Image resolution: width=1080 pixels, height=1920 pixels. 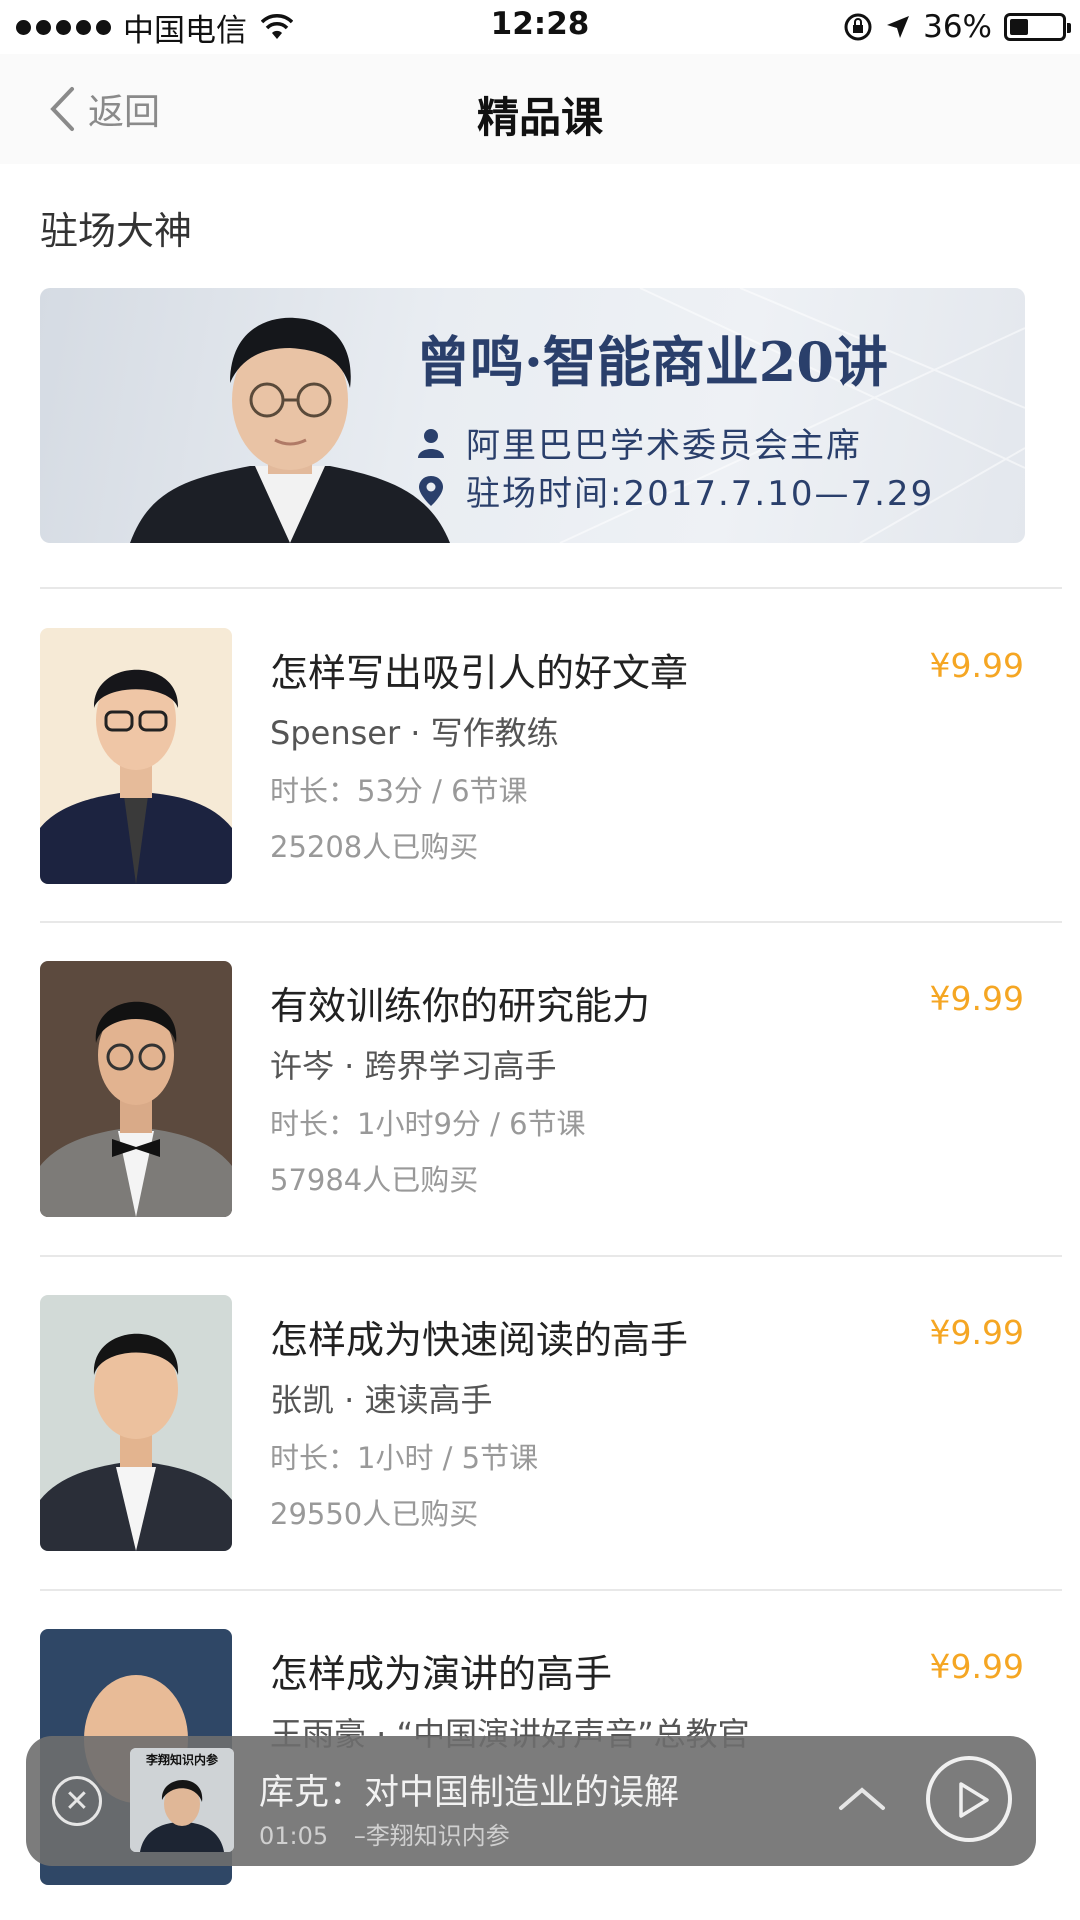 I want to click on play-button, so click(x=969, y=1799).